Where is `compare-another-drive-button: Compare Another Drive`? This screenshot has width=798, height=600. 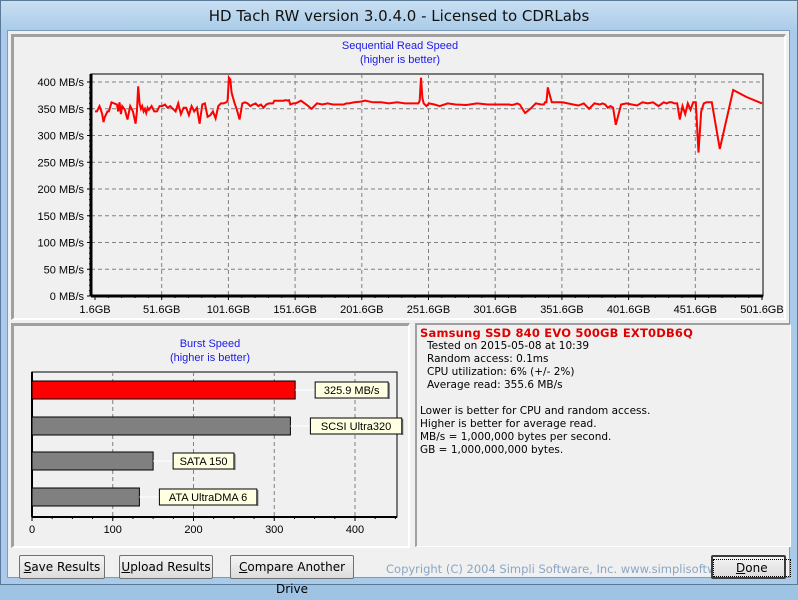
compare-another-drive-button: Compare Another Drive is located at coordinates (292, 575).